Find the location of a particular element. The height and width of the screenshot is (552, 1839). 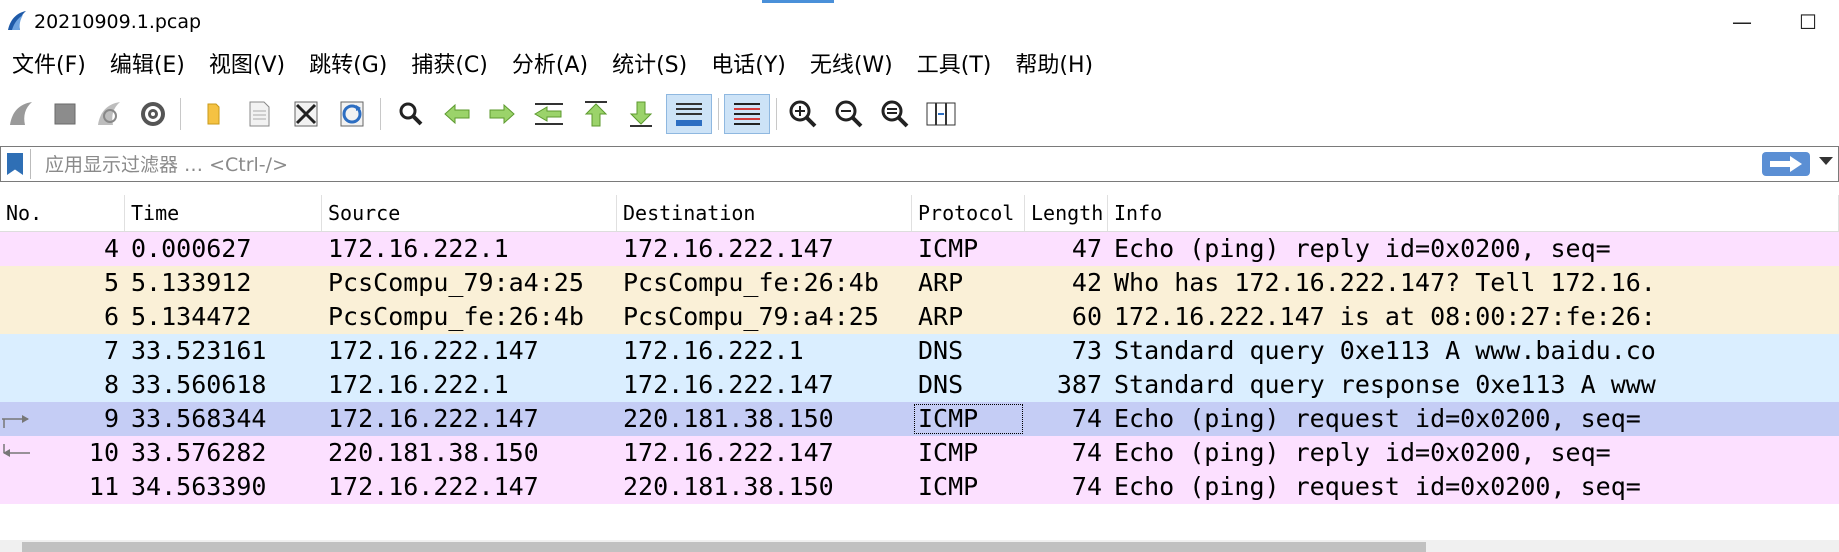

packet-length-cell: 60 is located at coordinates (1086, 316).